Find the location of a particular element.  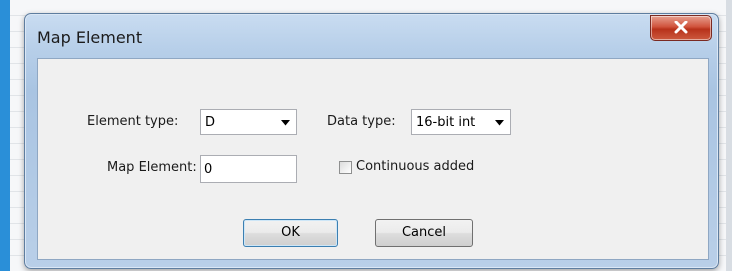

right-edge-strip is located at coordinates (729, 135).